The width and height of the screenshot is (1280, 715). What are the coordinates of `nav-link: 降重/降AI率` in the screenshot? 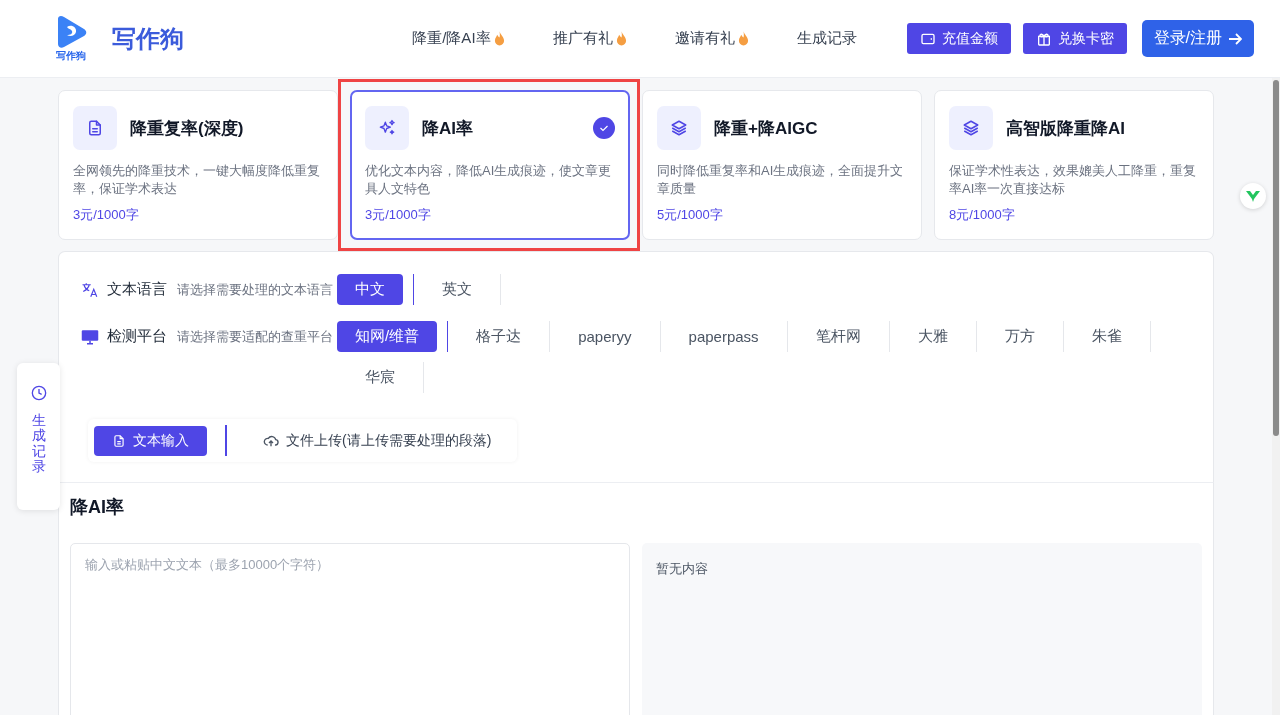 It's located at (458, 38).